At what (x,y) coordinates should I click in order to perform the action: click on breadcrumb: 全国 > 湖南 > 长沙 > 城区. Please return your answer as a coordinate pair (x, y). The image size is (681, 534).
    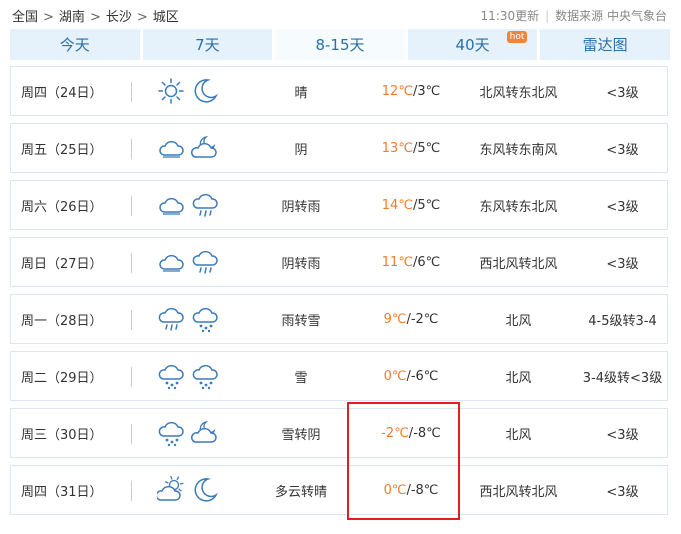
    Looking at the image, I should click on (95, 15).